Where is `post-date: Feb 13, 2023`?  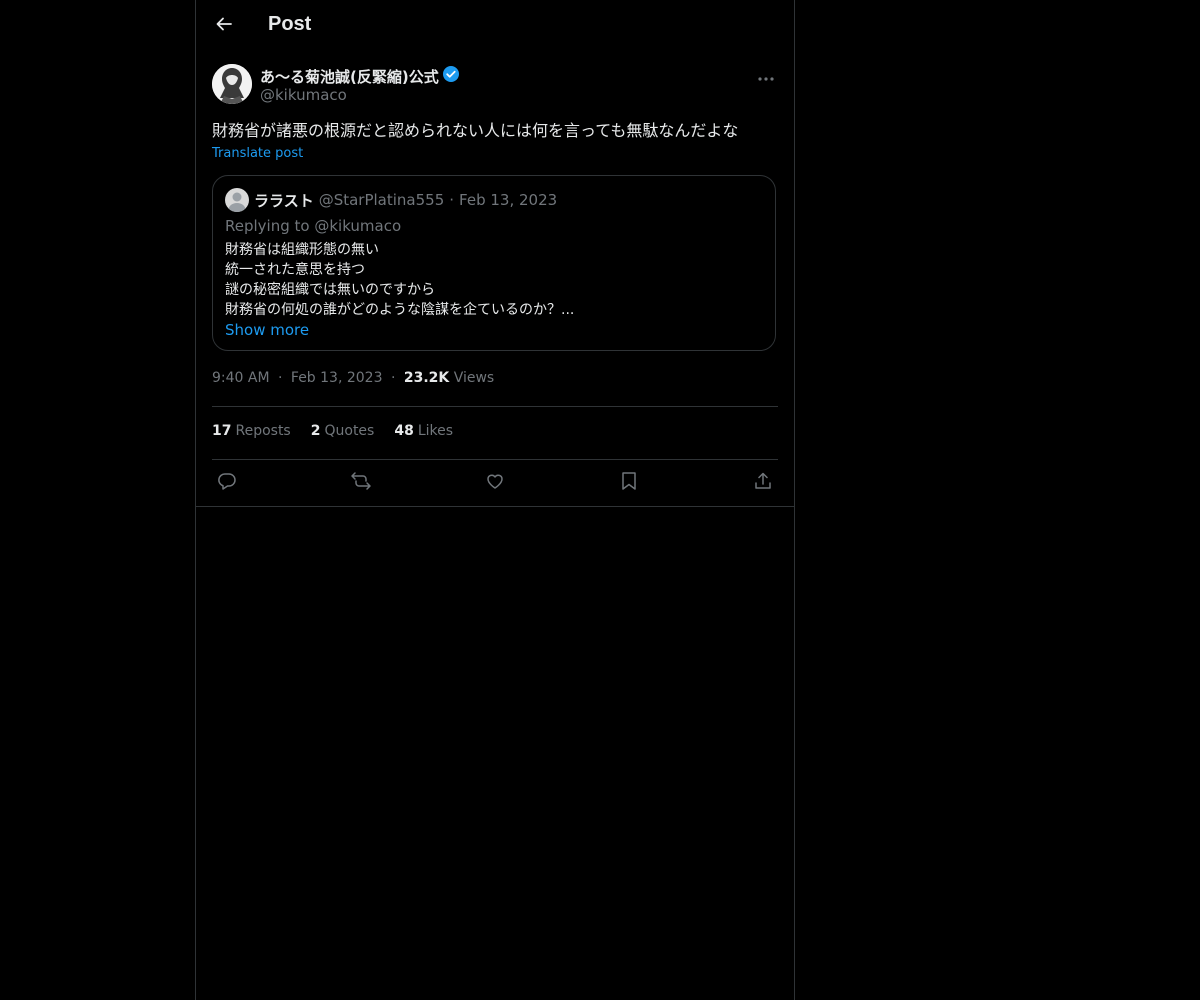 post-date: Feb 13, 2023 is located at coordinates (337, 378).